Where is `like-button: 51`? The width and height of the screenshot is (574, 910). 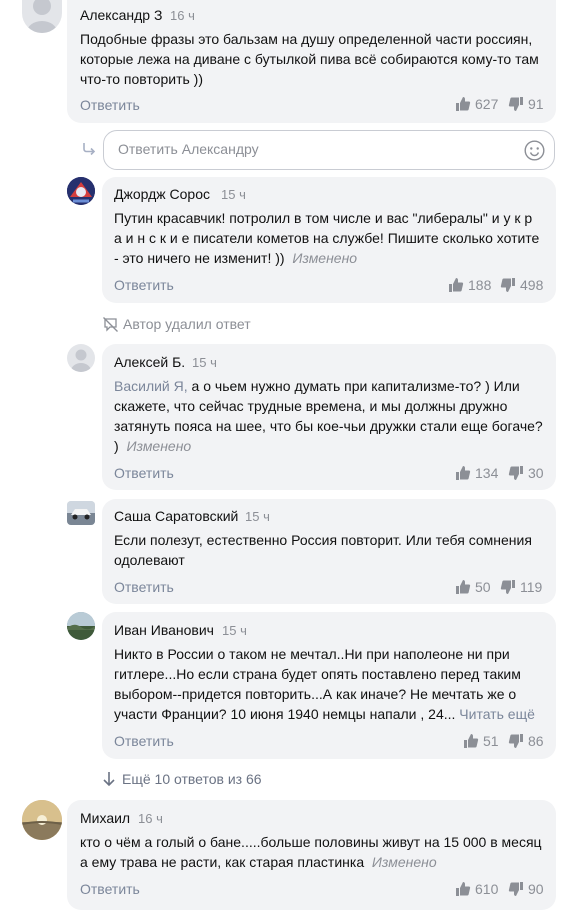
like-button: 51 is located at coordinates (481, 741).